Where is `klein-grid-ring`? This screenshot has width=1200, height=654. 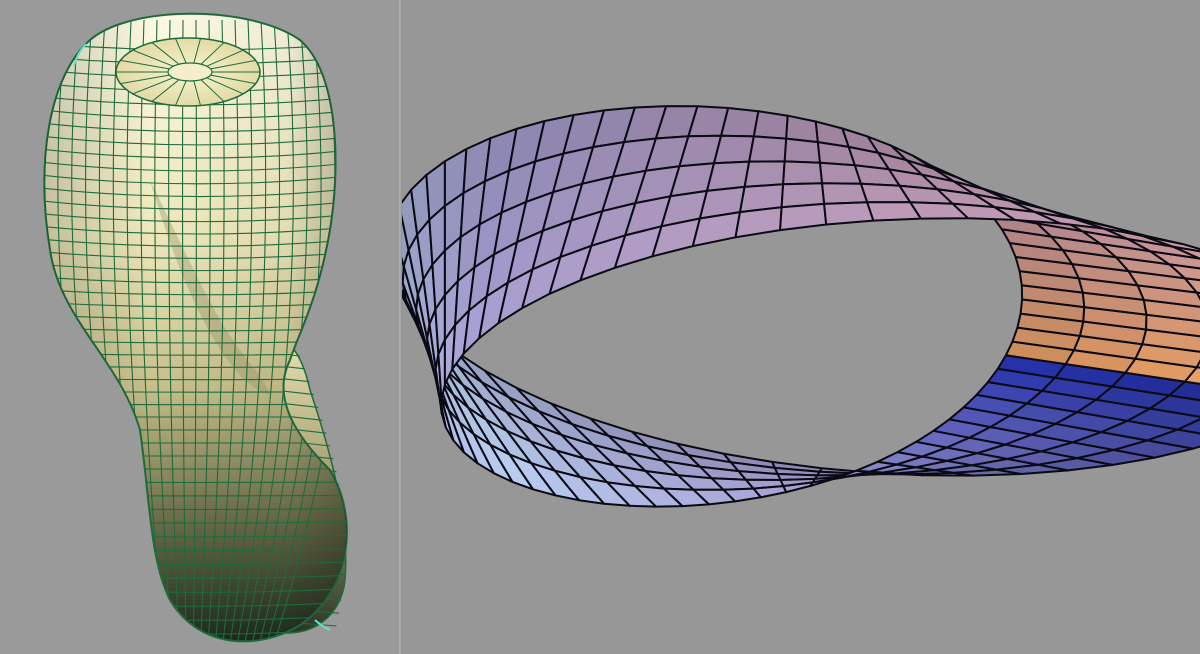
klein-grid-ring is located at coordinates (195, 482).